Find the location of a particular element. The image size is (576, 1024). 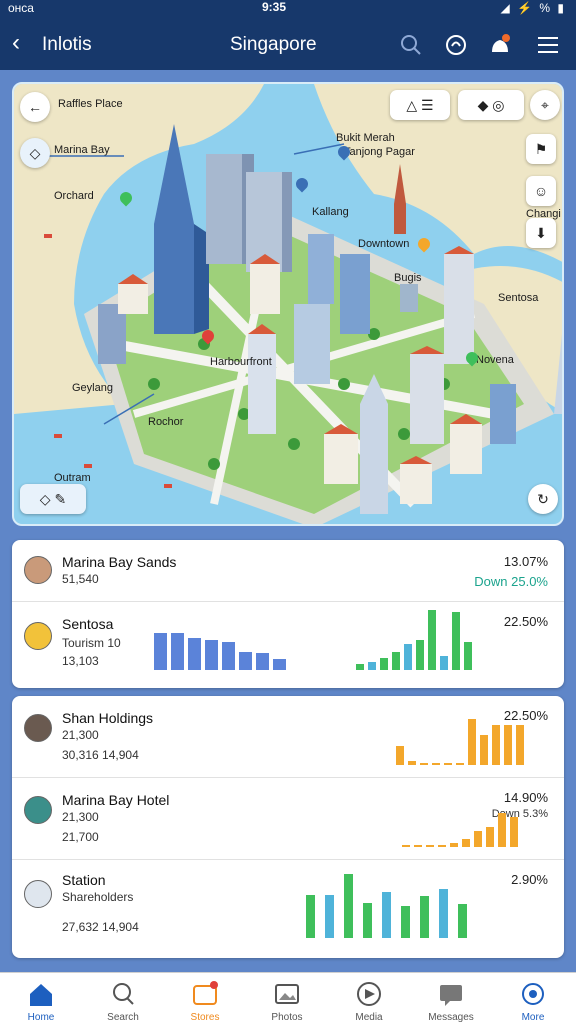

item-sub: Tourism 10 is located at coordinates (91, 643).